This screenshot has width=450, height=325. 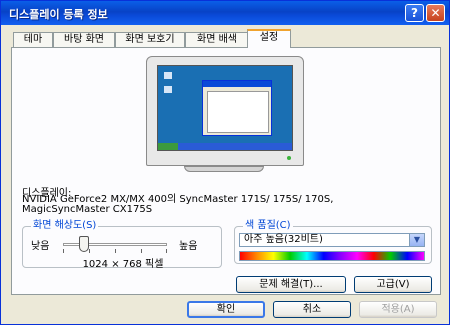 I want to click on monitor-stand, so click(x=224, y=169).